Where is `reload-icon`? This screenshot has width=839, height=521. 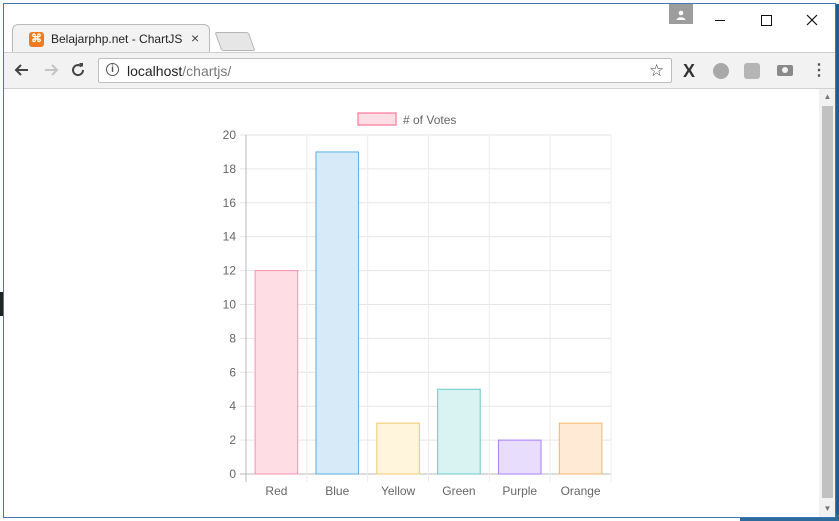 reload-icon is located at coordinates (78, 70).